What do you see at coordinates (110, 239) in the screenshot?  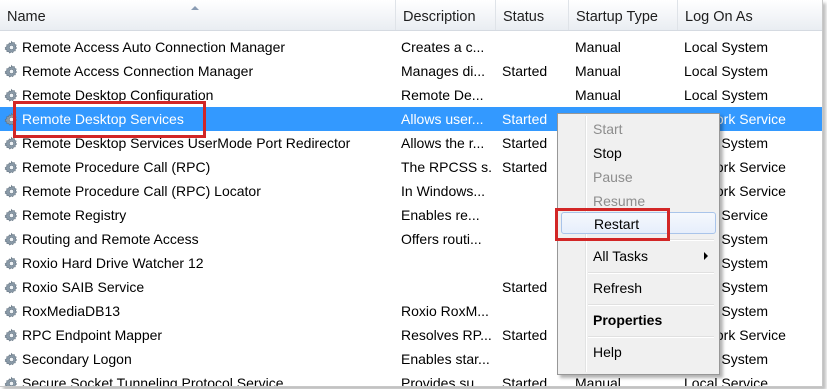 I see `service-name: Routing and Remote Access` at bounding box center [110, 239].